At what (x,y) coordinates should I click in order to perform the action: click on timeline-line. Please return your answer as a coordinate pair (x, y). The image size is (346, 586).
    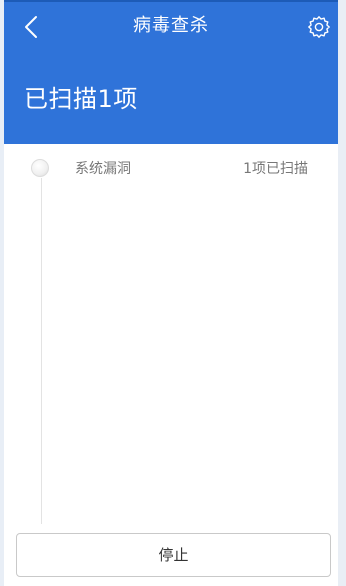
    Looking at the image, I should click on (41, 351).